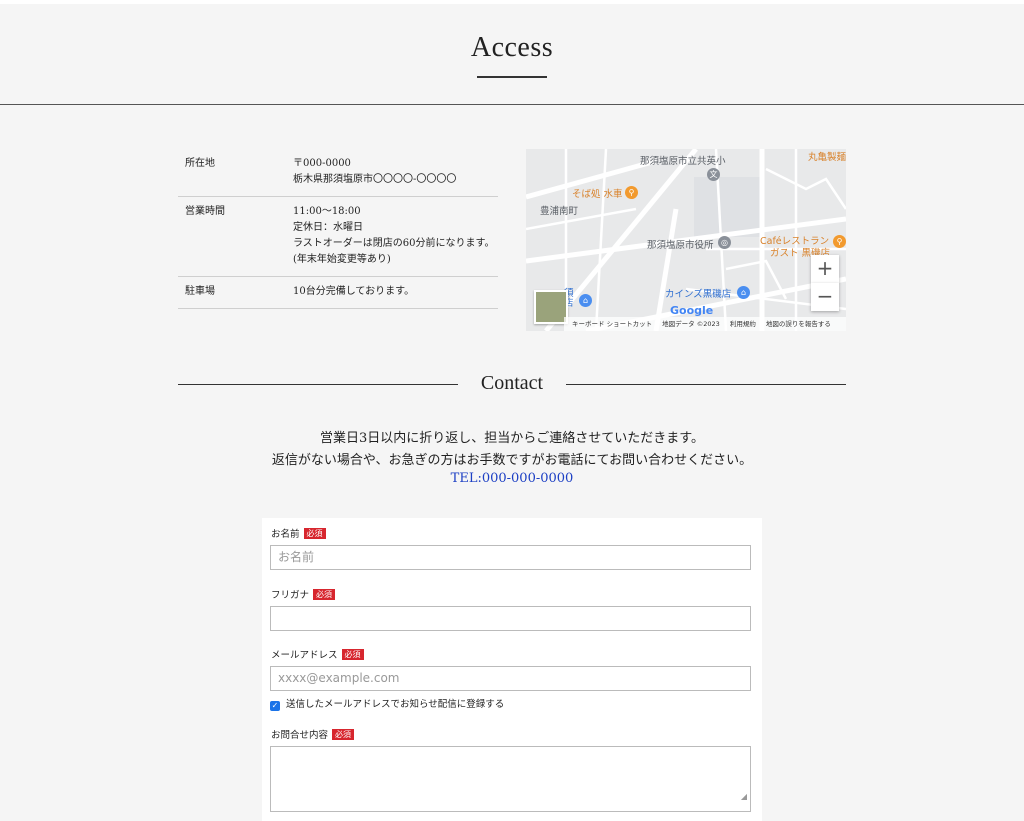 This screenshot has height=821, width=1024. What do you see at coordinates (692, 310) in the screenshot?
I see `google-logo: Google` at bounding box center [692, 310].